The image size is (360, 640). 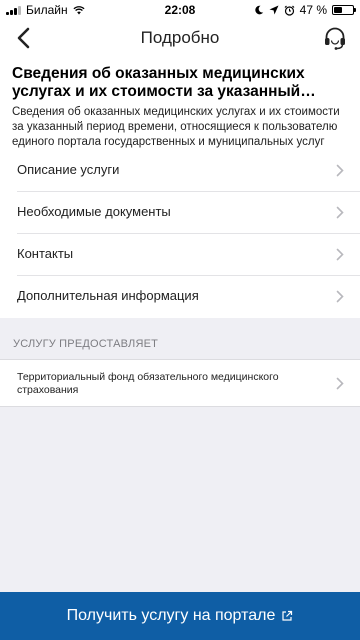 I want to click on menu-item-contacts: Контакты, so click(x=188, y=255).